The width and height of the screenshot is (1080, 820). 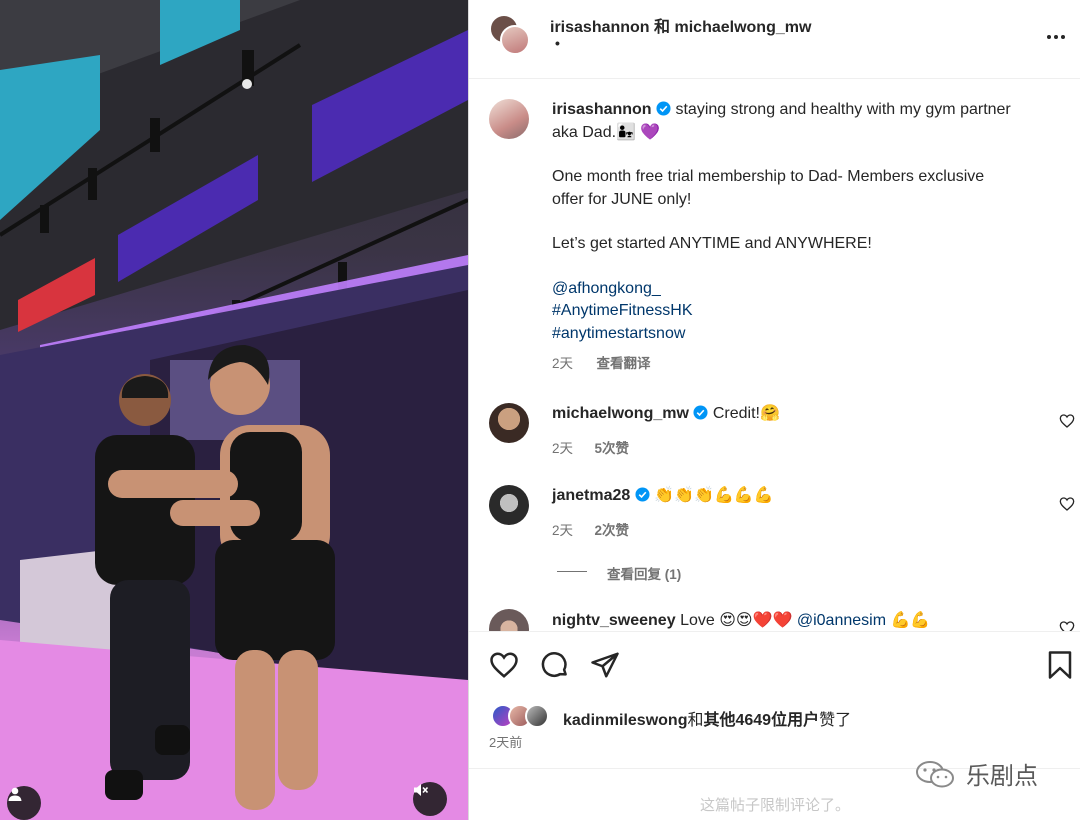 I want to click on comment-avatar-nightv, so click(x=509, y=620).